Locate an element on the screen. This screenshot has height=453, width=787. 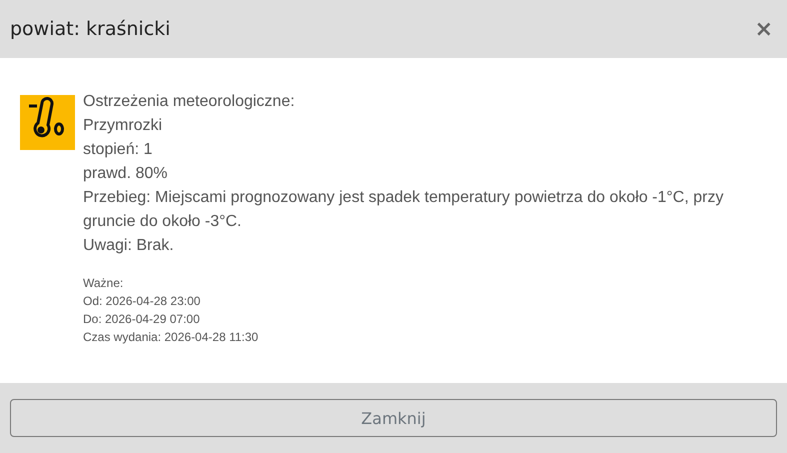
dialog-title: powiat: kraśnicki is located at coordinates (90, 29).